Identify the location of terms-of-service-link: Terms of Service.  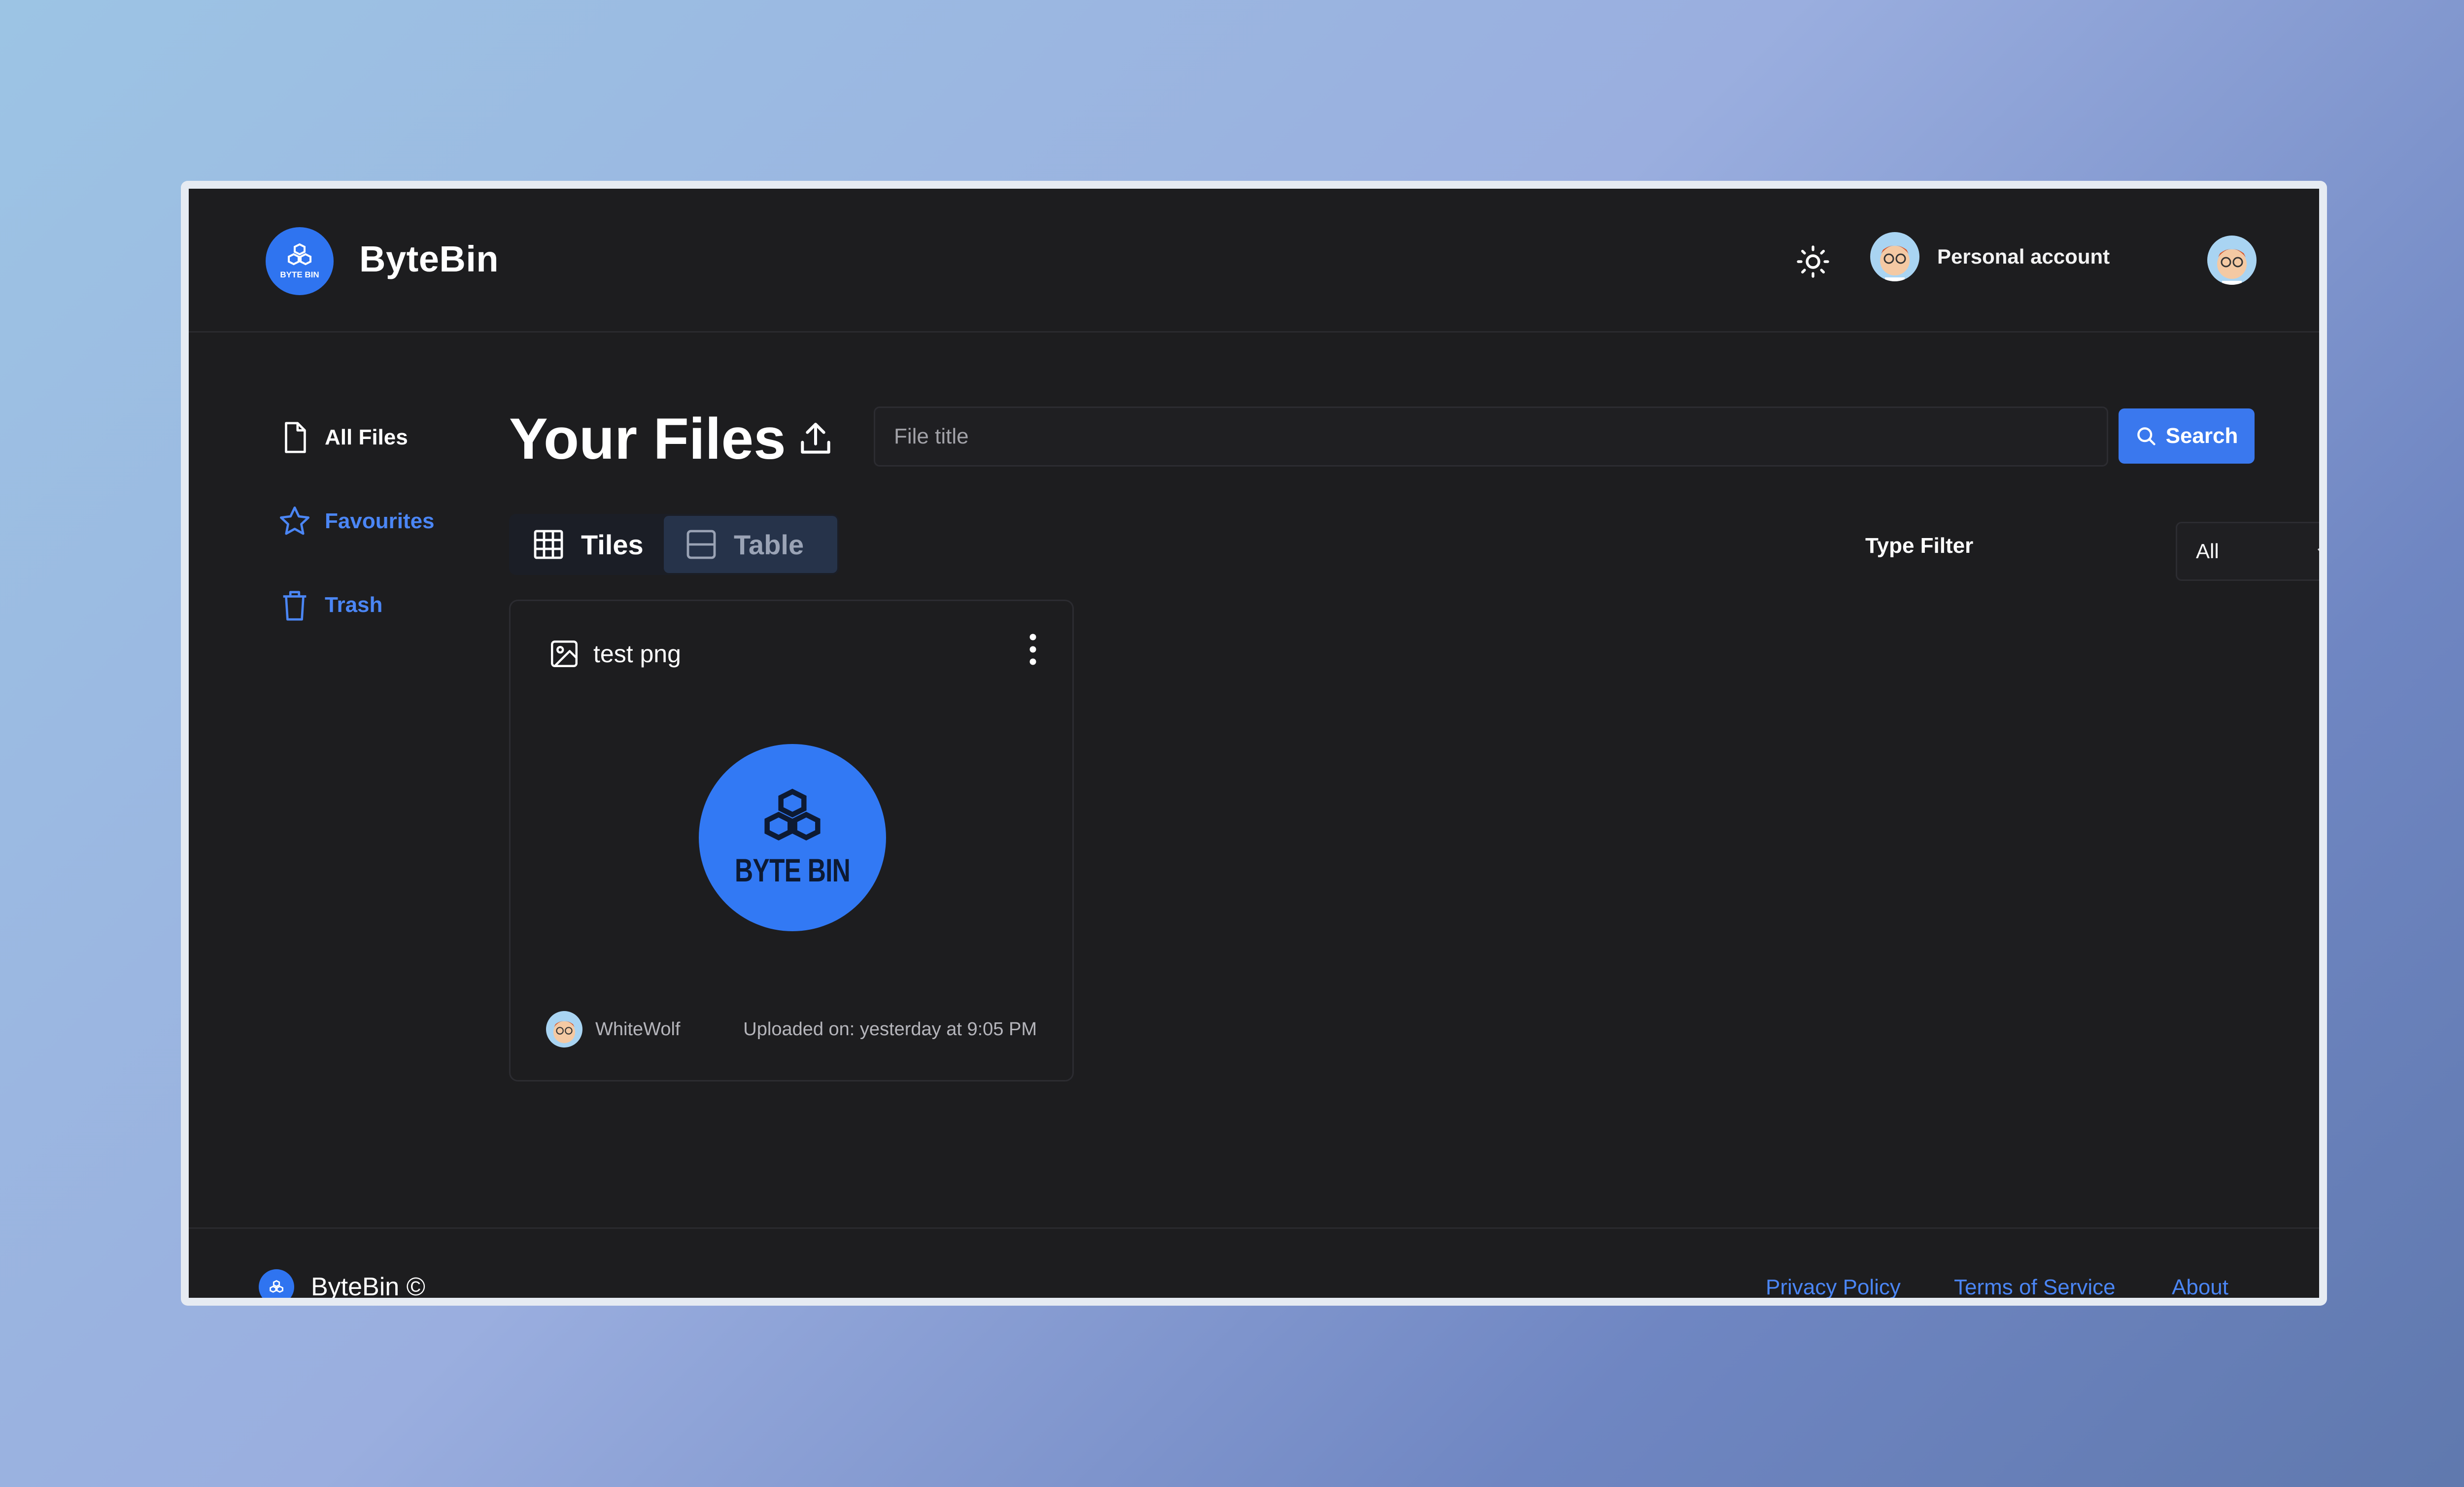
(2035, 1286).